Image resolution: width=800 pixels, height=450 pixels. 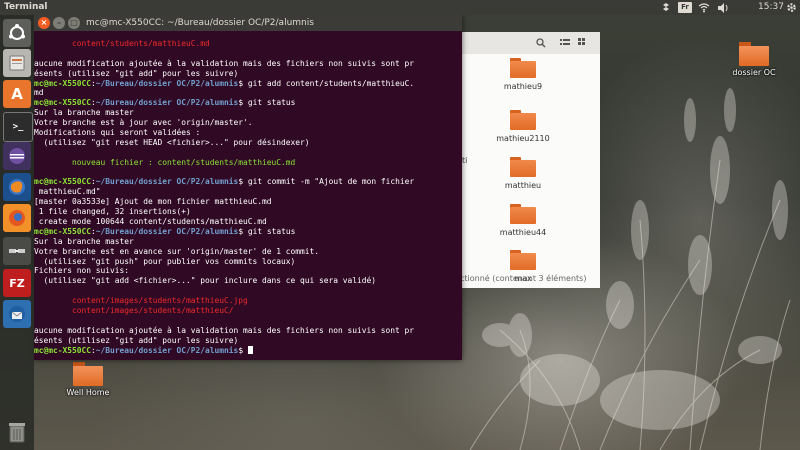 What do you see at coordinates (248, 44) in the screenshot?
I see `terminal-line: content/students/matthieuC.md` at bounding box center [248, 44].